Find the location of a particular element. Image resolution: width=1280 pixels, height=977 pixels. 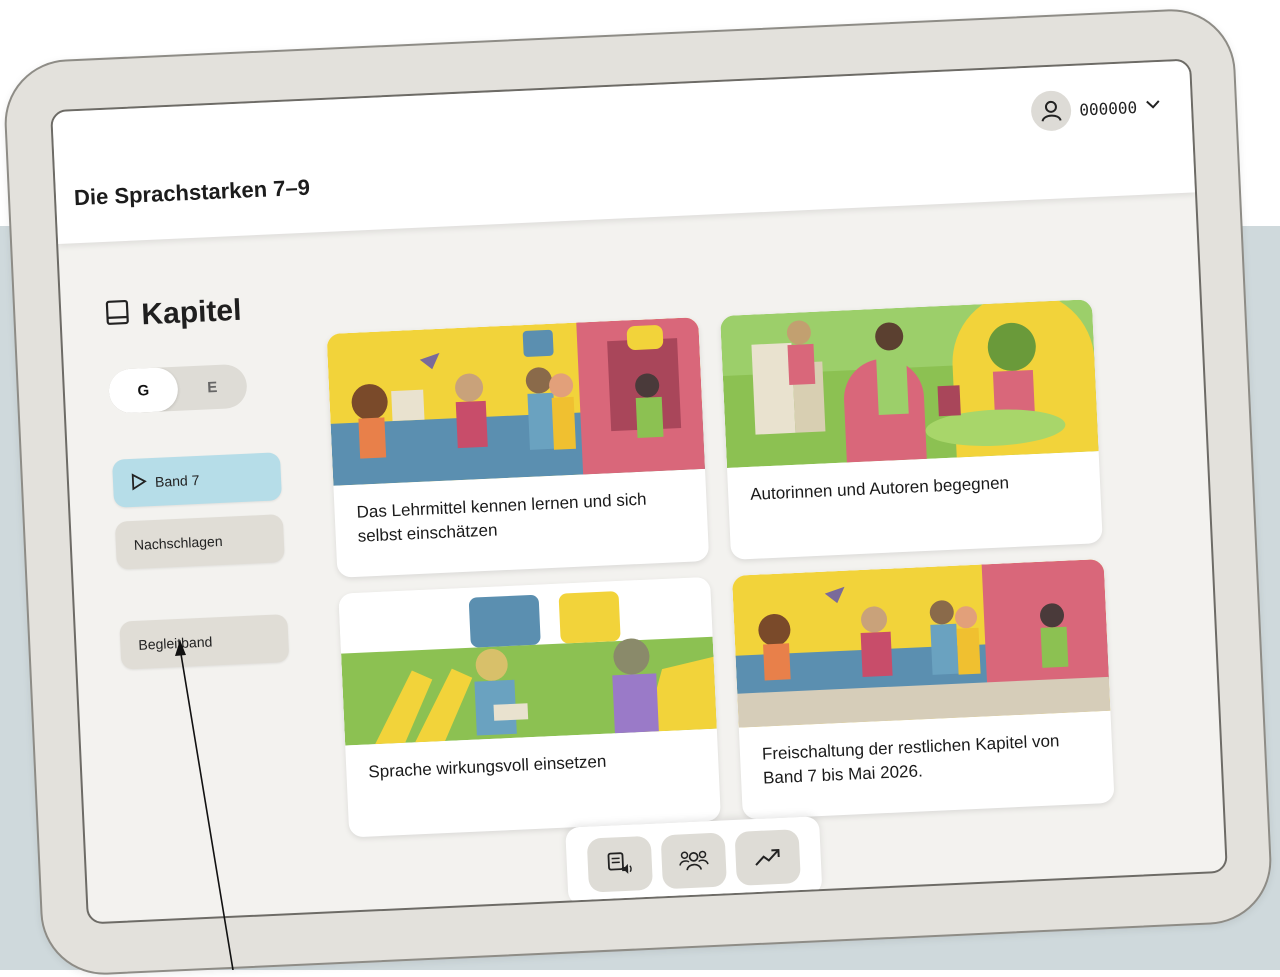

section-title: Kapitel is located at coordinates (173, 314).